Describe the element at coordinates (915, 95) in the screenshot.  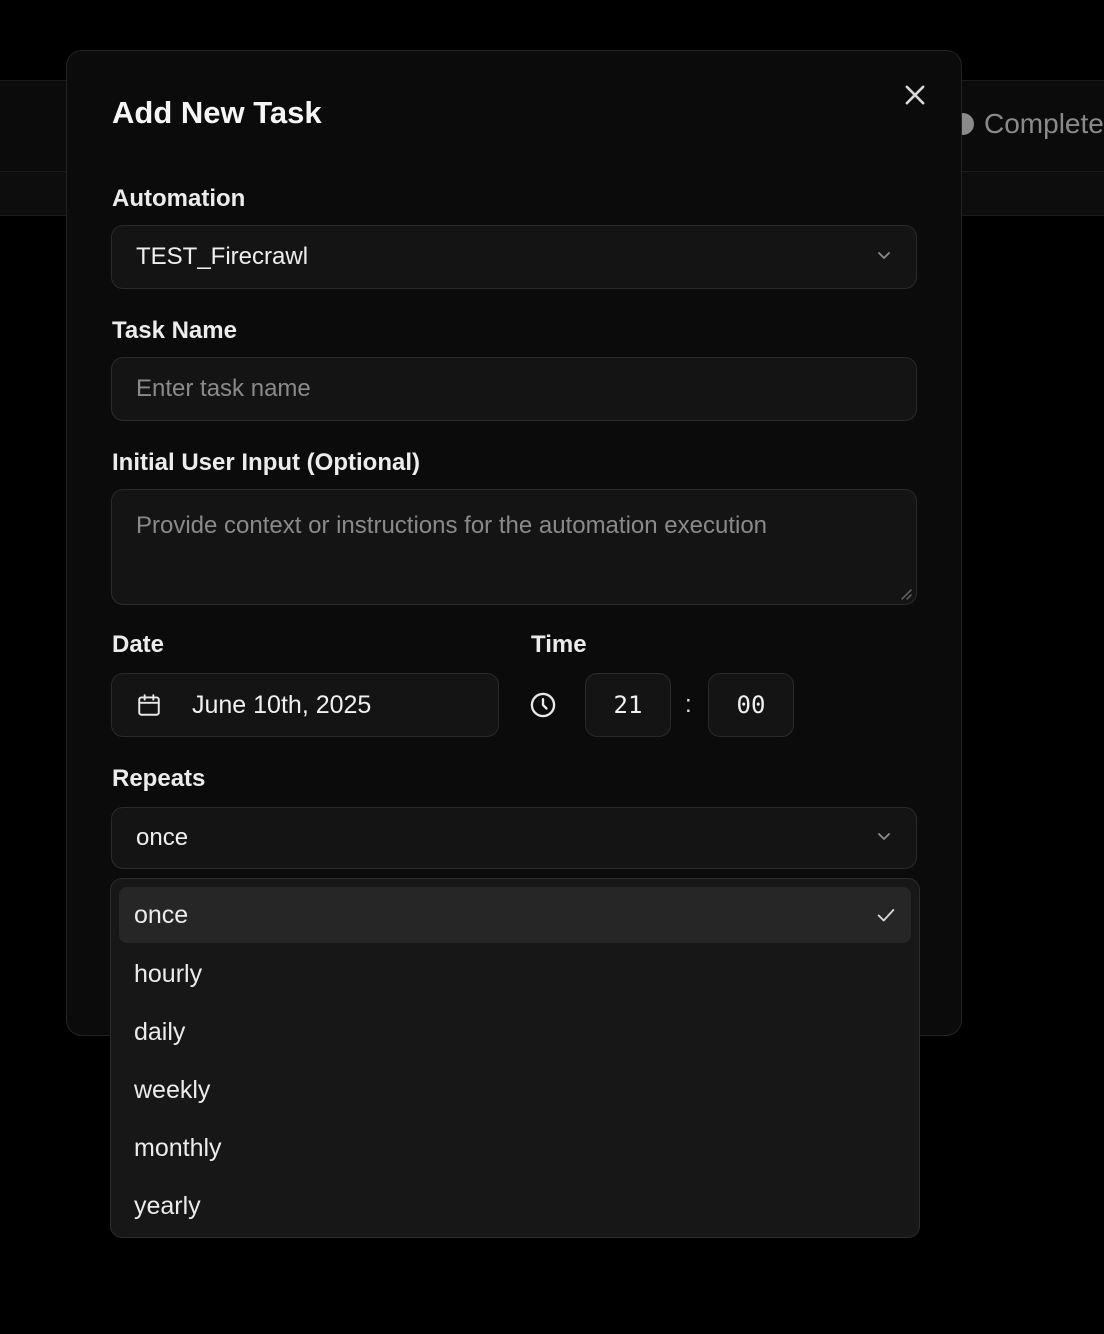
I see `close-icon` at that location.